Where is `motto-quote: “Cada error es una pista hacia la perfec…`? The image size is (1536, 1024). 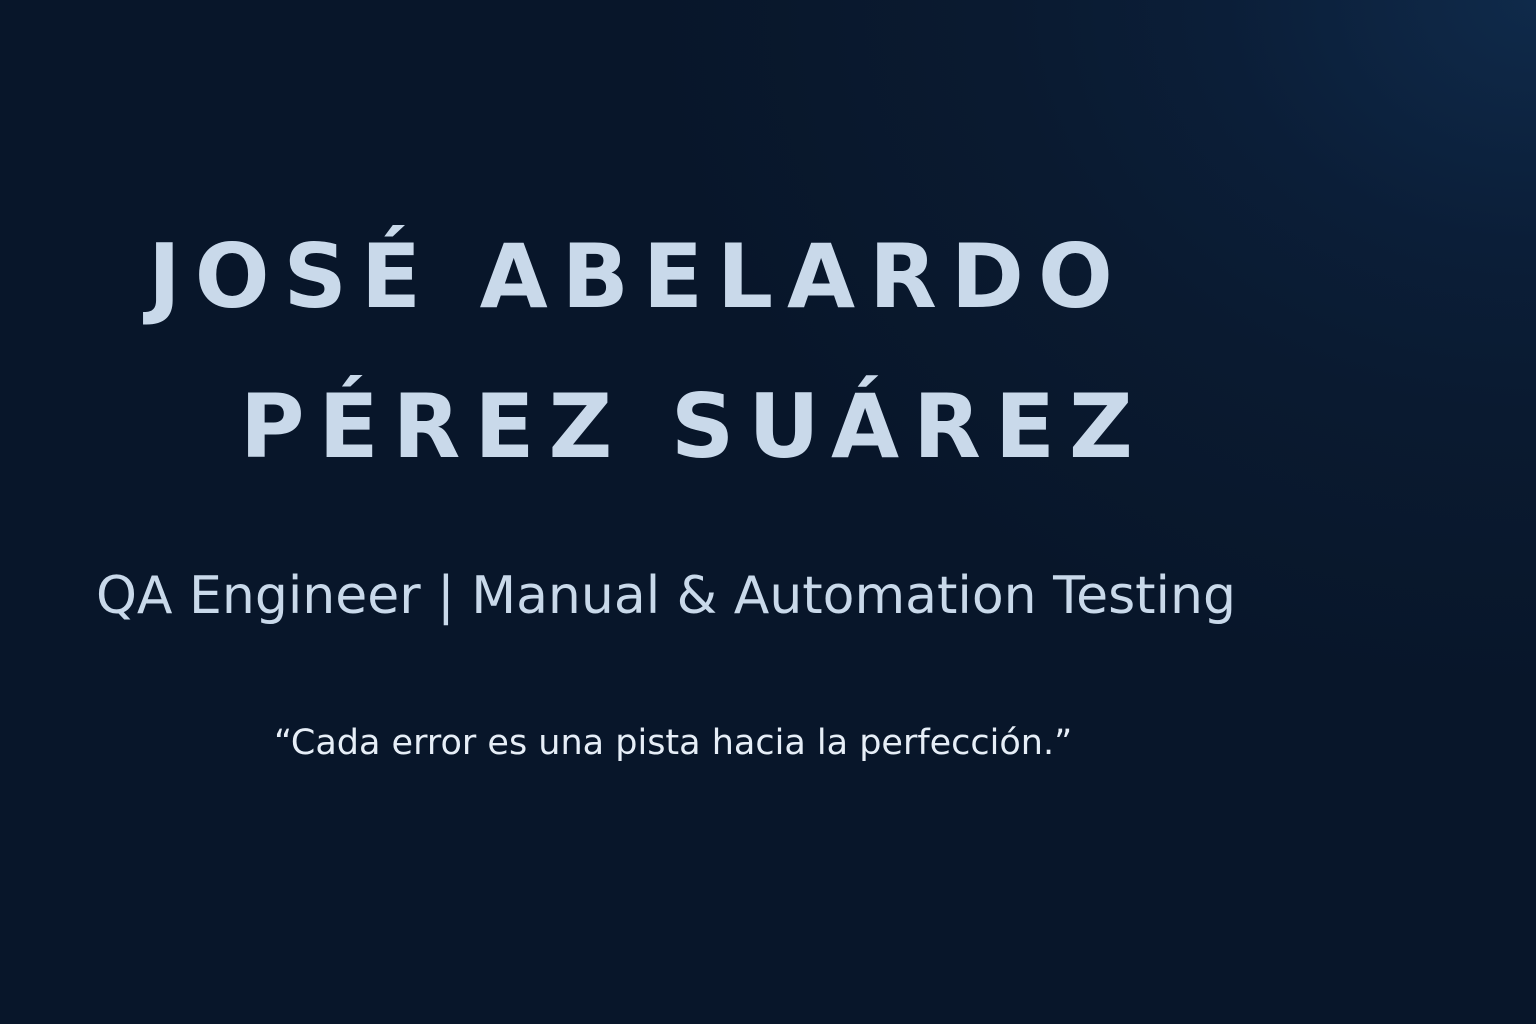 motto-quote: “Cada error es una pista hacia la perfec… is located at coordinates (673, 743).